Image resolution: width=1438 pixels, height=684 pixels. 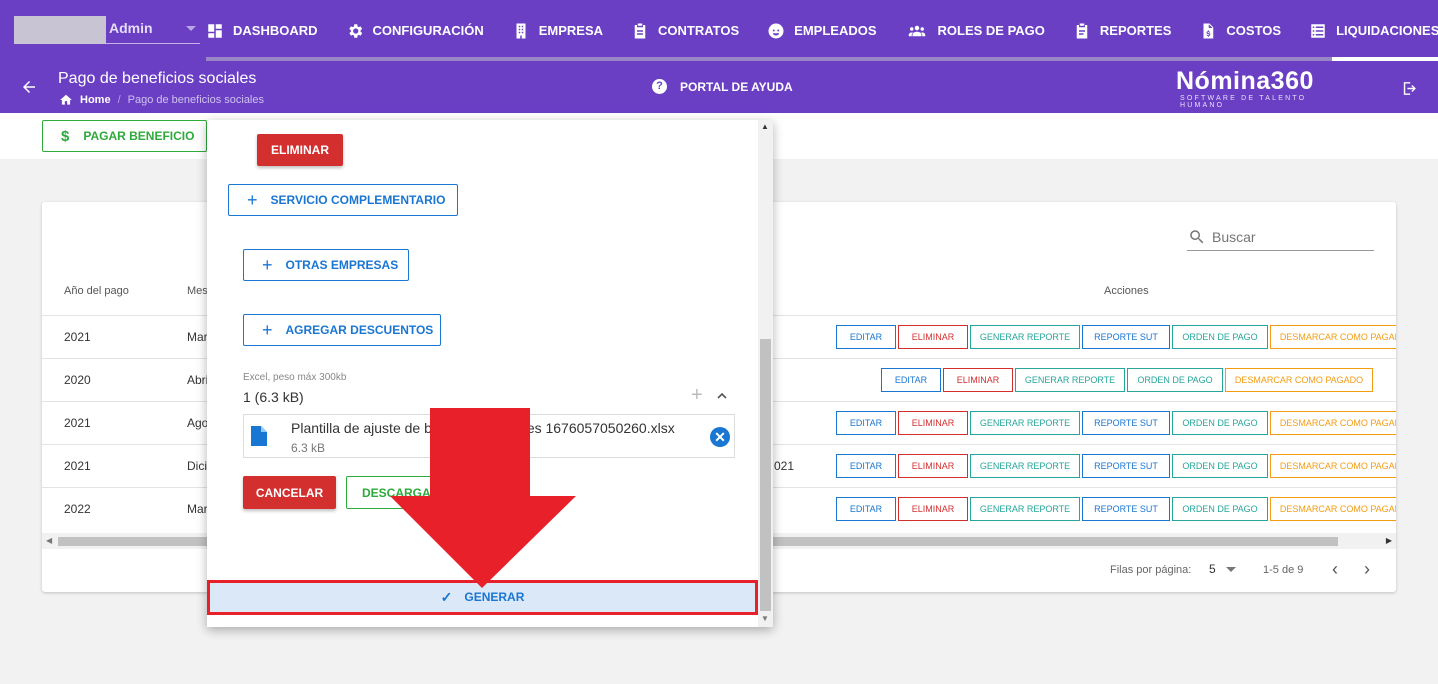 What do you see at coordinates (697, 395) in the screenshot?
I see `add-file-icon: +` at bounding box center [697, 395].